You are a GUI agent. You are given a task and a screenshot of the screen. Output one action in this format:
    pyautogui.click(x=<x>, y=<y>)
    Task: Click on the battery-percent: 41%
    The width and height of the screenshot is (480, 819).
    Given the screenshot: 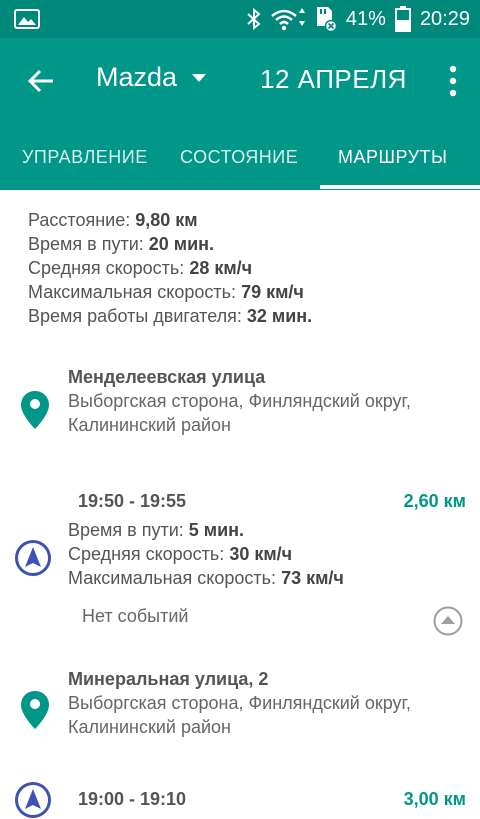 What is the action you would take?
    pyautogui.click(x=365, y=18)
    